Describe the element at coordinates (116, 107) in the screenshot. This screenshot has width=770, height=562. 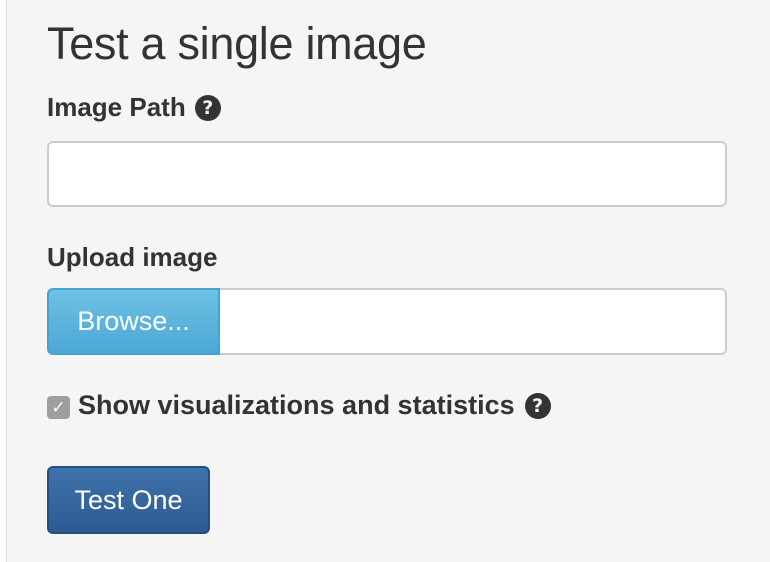
I see `image-path-label: Image Path` at that location.